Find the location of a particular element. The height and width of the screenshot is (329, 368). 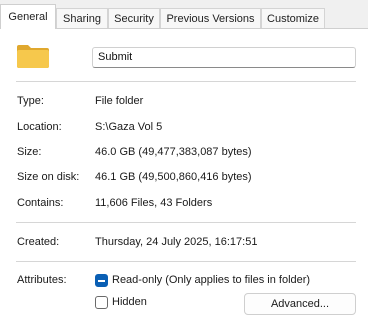

hidden-checkbox is located at coordinates (101, 302).